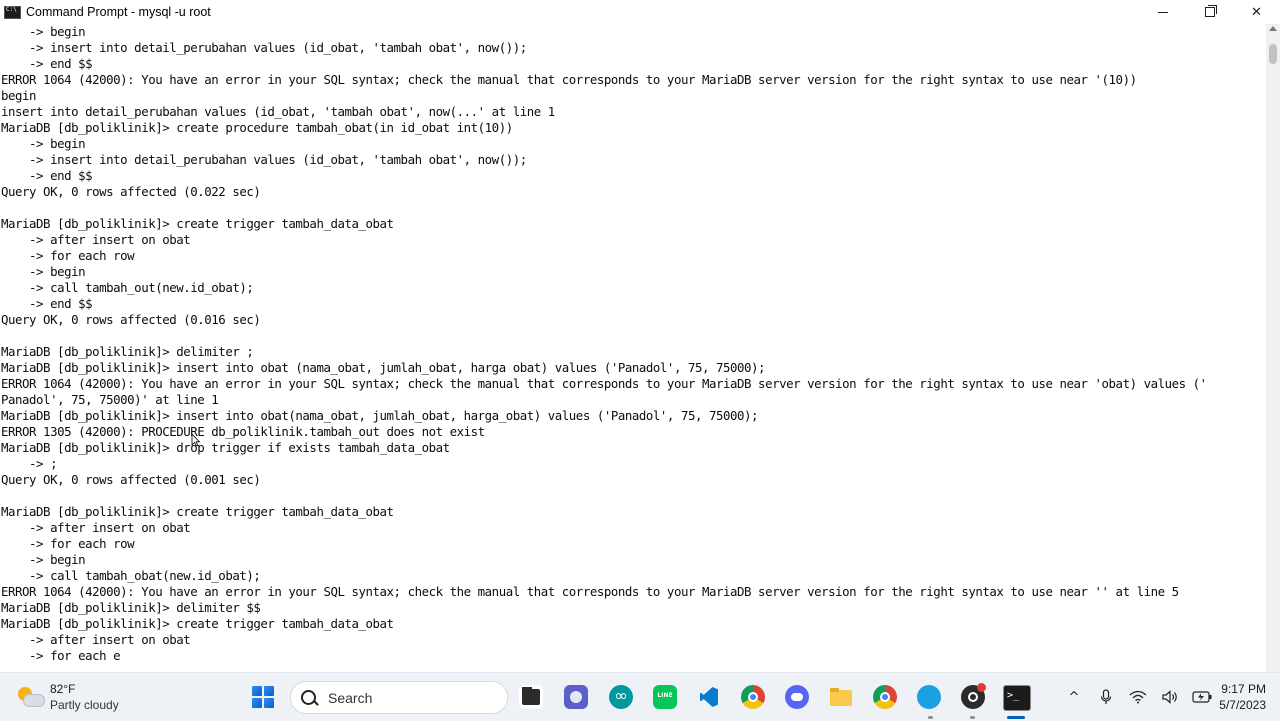 The height and width of the screenshot is (721, 1280). Describe the element at coordinates (131, 191) in the screenshot. I see `console-line: Query OK, 0 rows affected (0.022 sec)` at that location.